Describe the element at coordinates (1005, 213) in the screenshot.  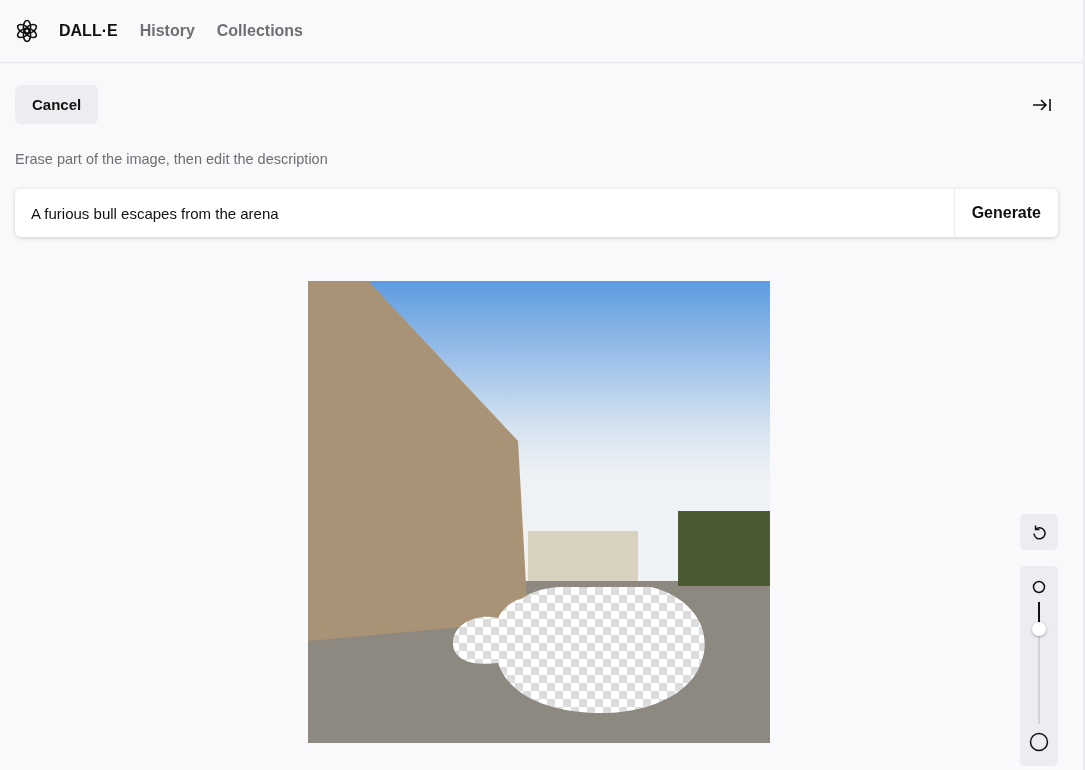
I see `generate-button: Generate` at that location.